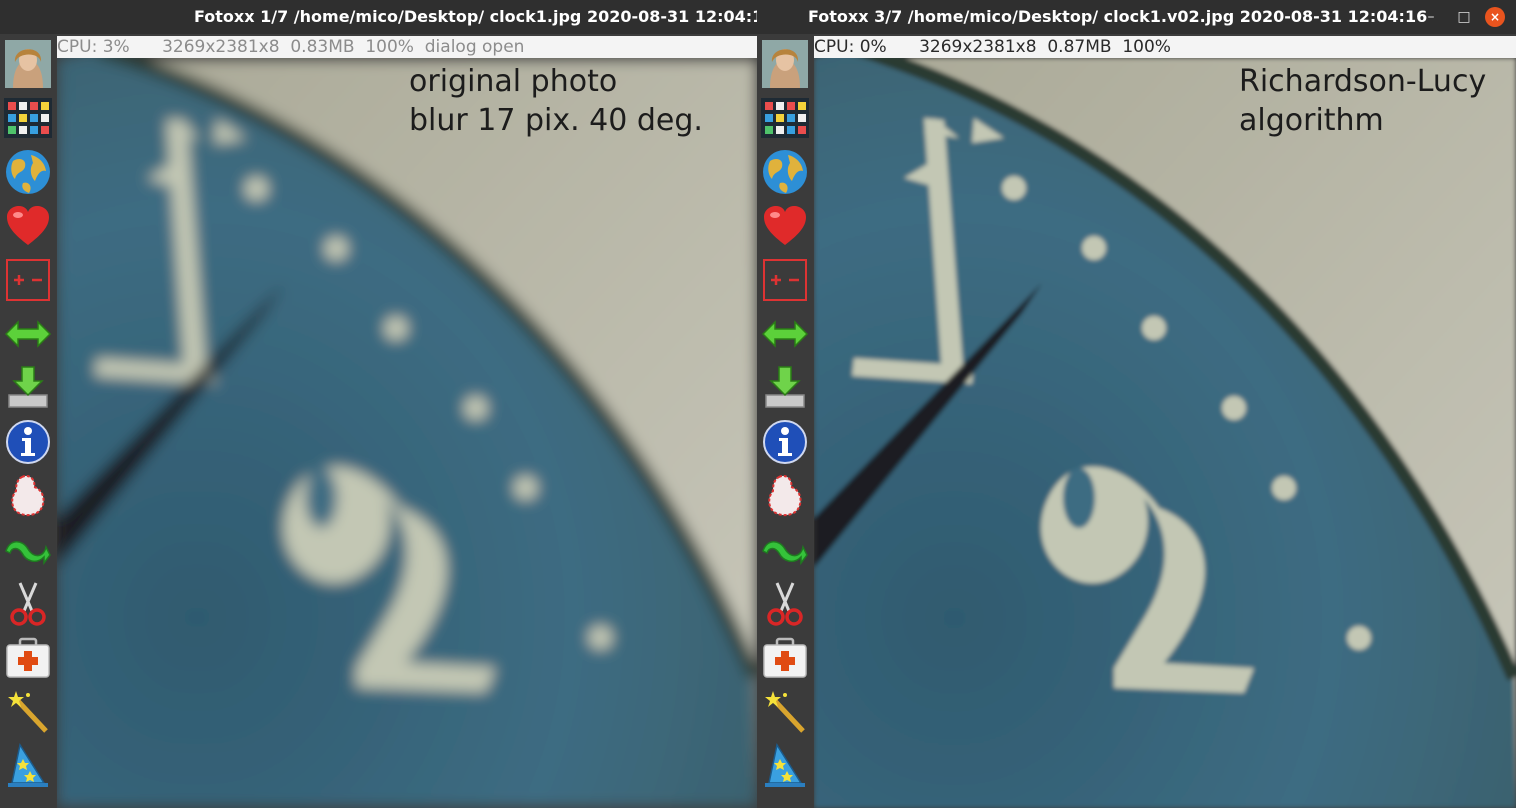  I want to click on caption-line-2: algorithm, so click(1311, 120).